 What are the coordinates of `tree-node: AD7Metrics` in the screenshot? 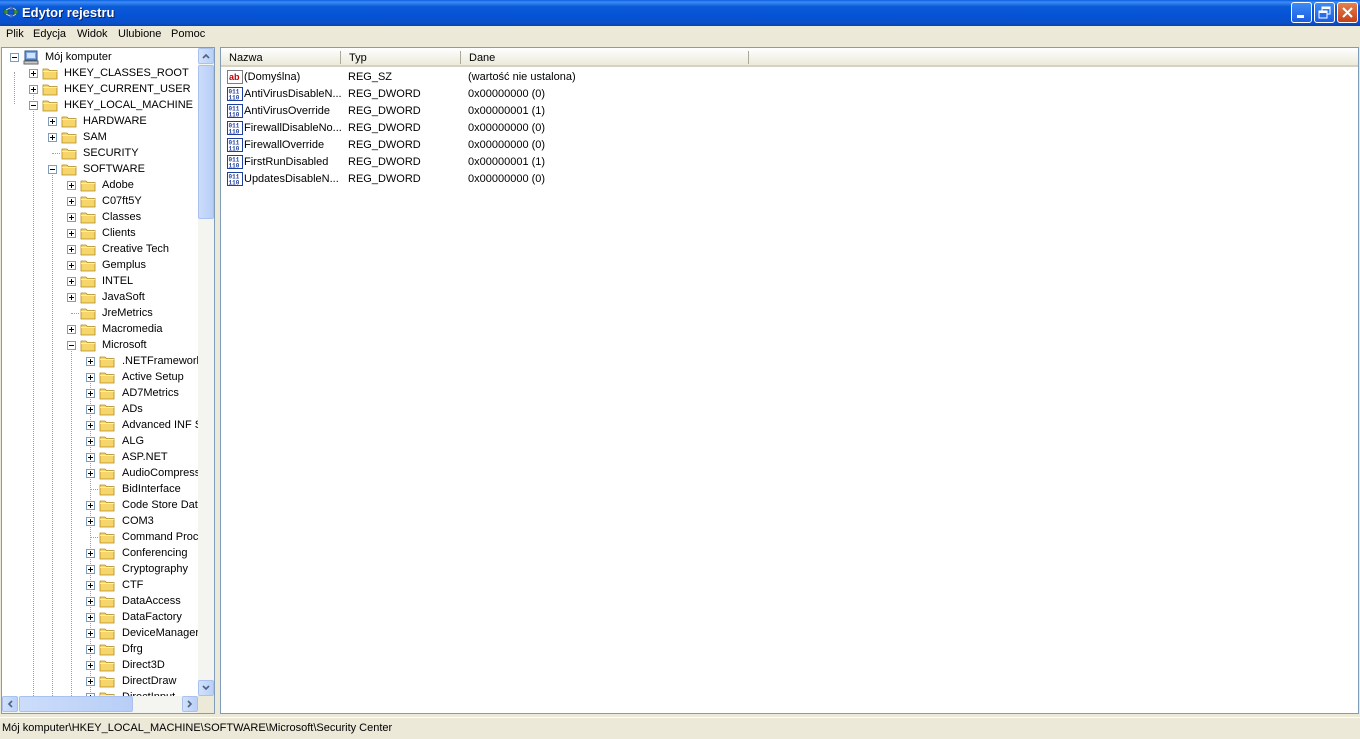 It's located at (100, 393).